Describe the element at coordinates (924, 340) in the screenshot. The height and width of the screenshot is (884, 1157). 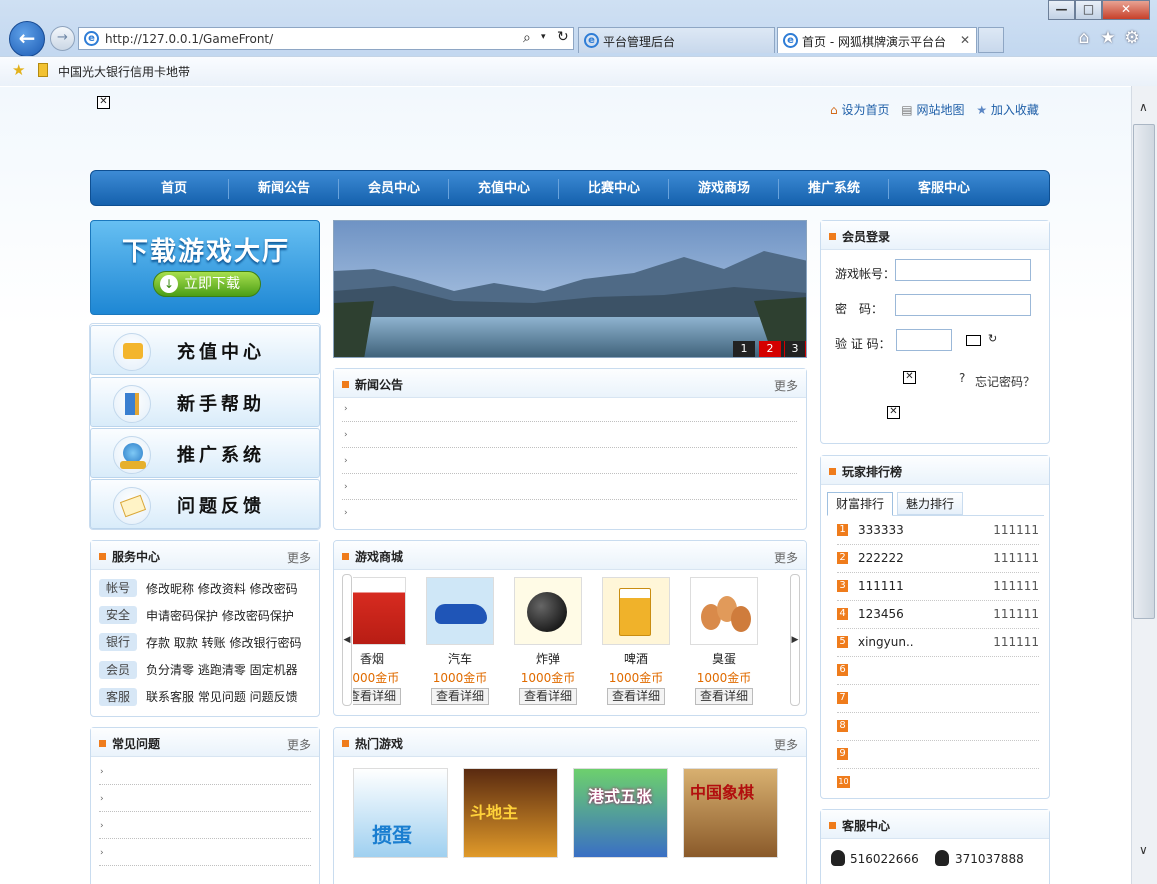
I see `captcha-input` at that location.